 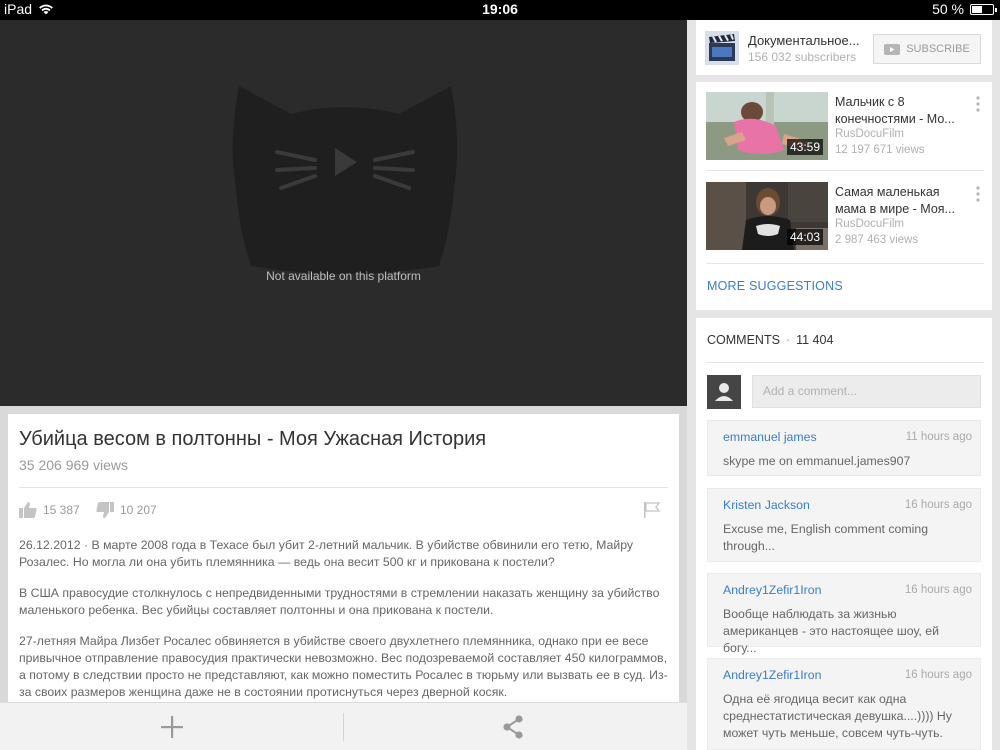 I want to click on flag-icon, so click(x=652, y=510).